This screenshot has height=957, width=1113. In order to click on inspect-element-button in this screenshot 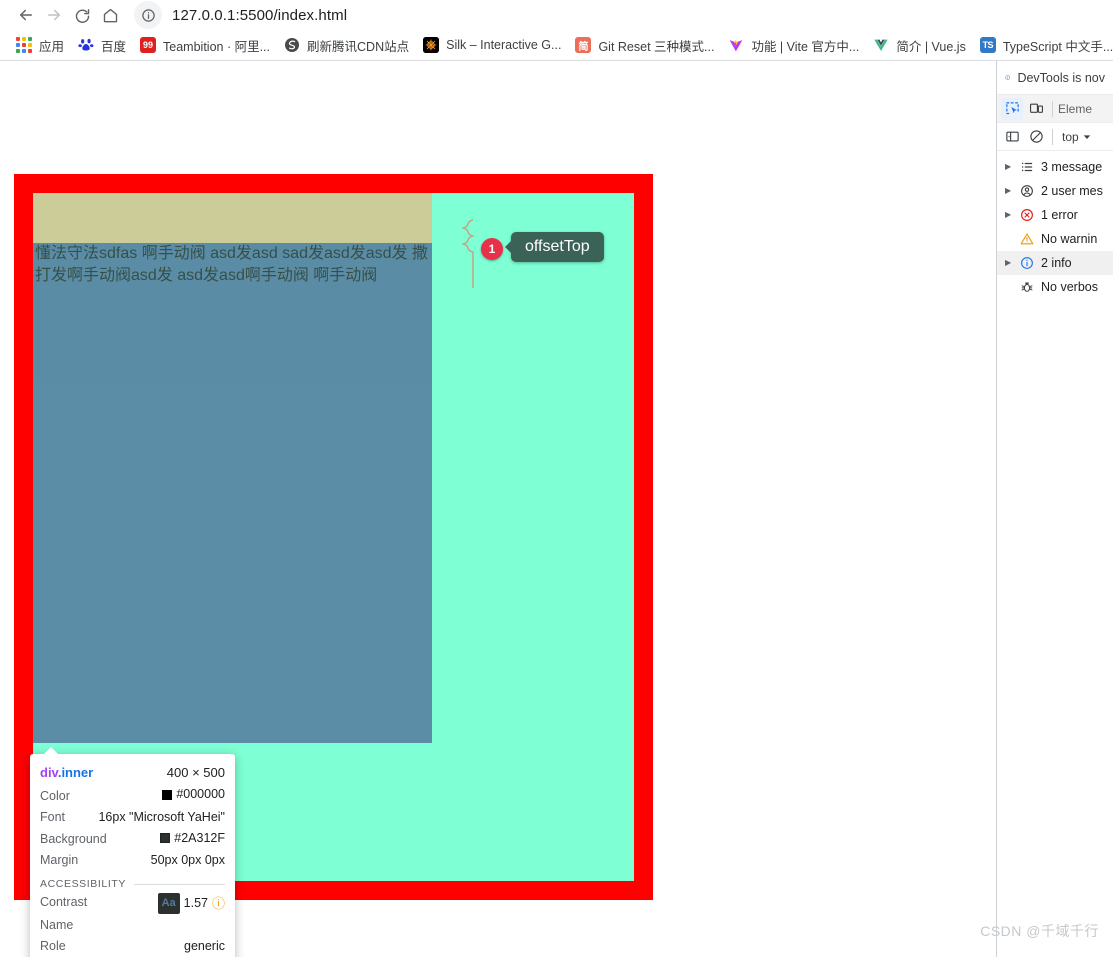, I will do `click(1012, 108)`.